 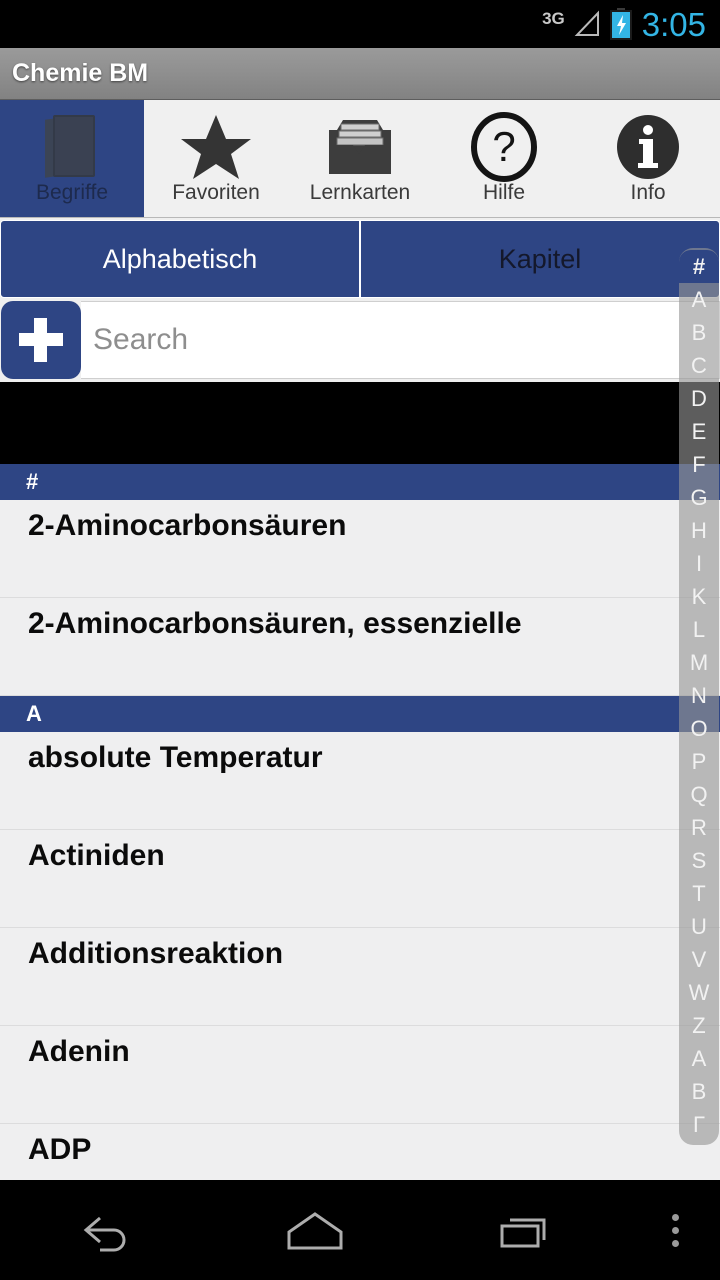 I want to click on tab-kapitel: Kapitel, so click(x=540, y=259).